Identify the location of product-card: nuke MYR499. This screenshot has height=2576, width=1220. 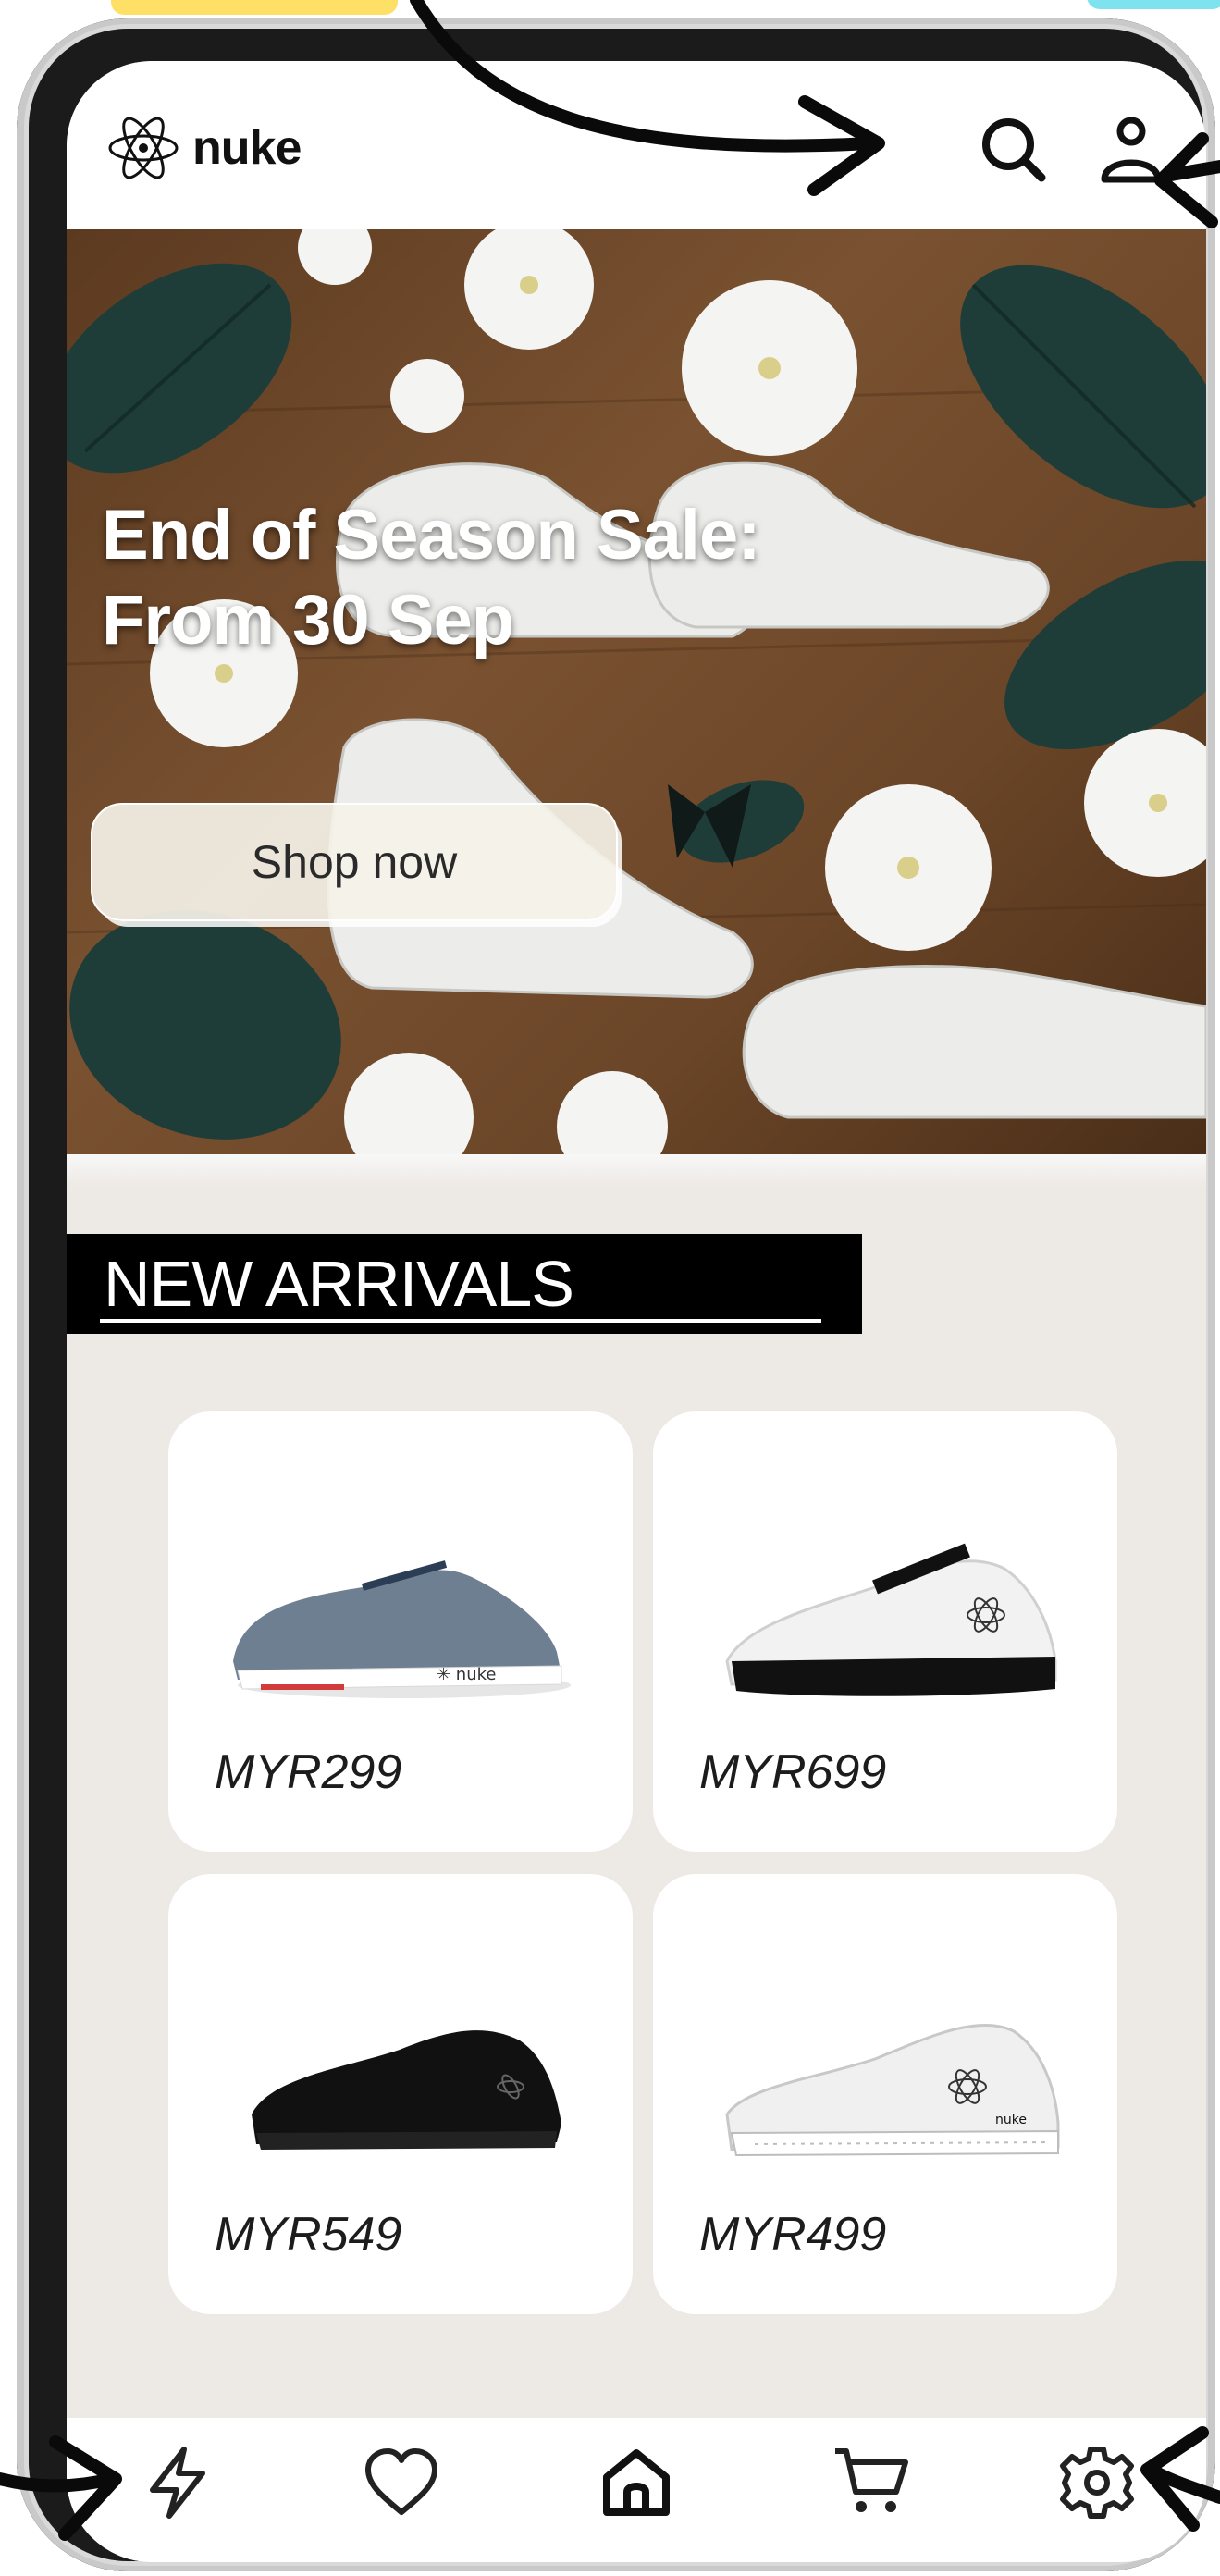
(885, 2094).